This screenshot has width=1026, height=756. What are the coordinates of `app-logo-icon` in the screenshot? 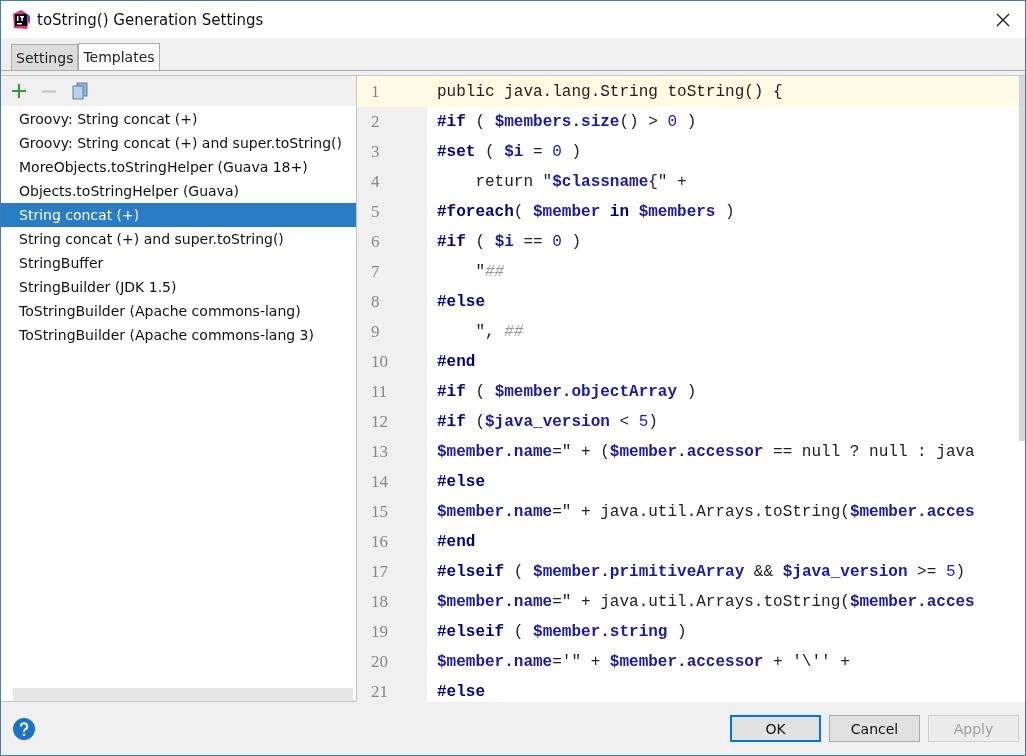 It's located at (21, 19).